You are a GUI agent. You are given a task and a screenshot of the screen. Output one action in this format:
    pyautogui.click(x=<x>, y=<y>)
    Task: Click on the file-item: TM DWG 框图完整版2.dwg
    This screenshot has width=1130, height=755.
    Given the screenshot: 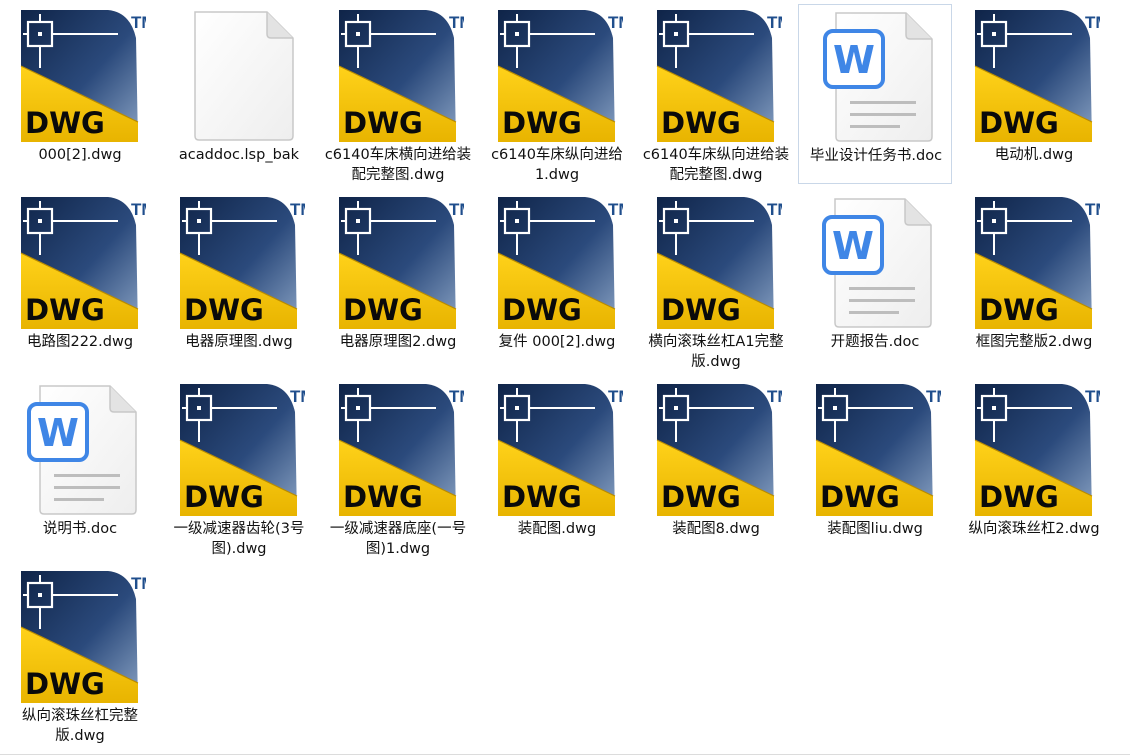 What is the action you would take?
    pyautogui.click(x=1034, y=281)
    